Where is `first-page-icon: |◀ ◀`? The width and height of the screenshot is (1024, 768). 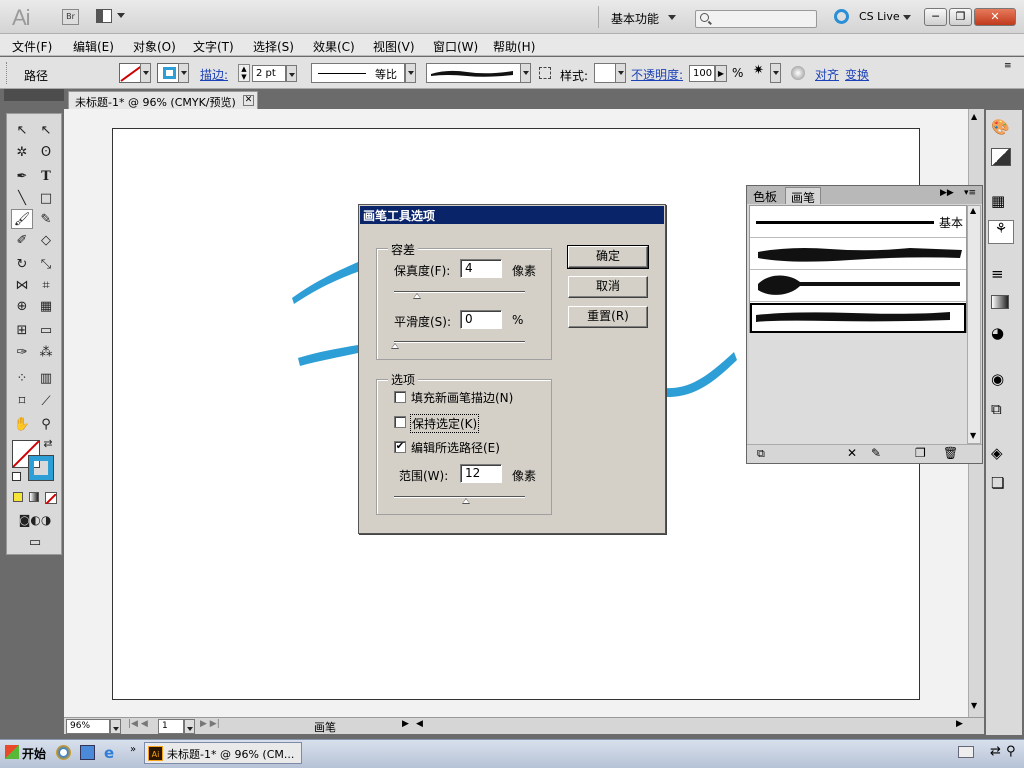 first-page-icon: |◀ ◀ is located at coordinates (138, 724).